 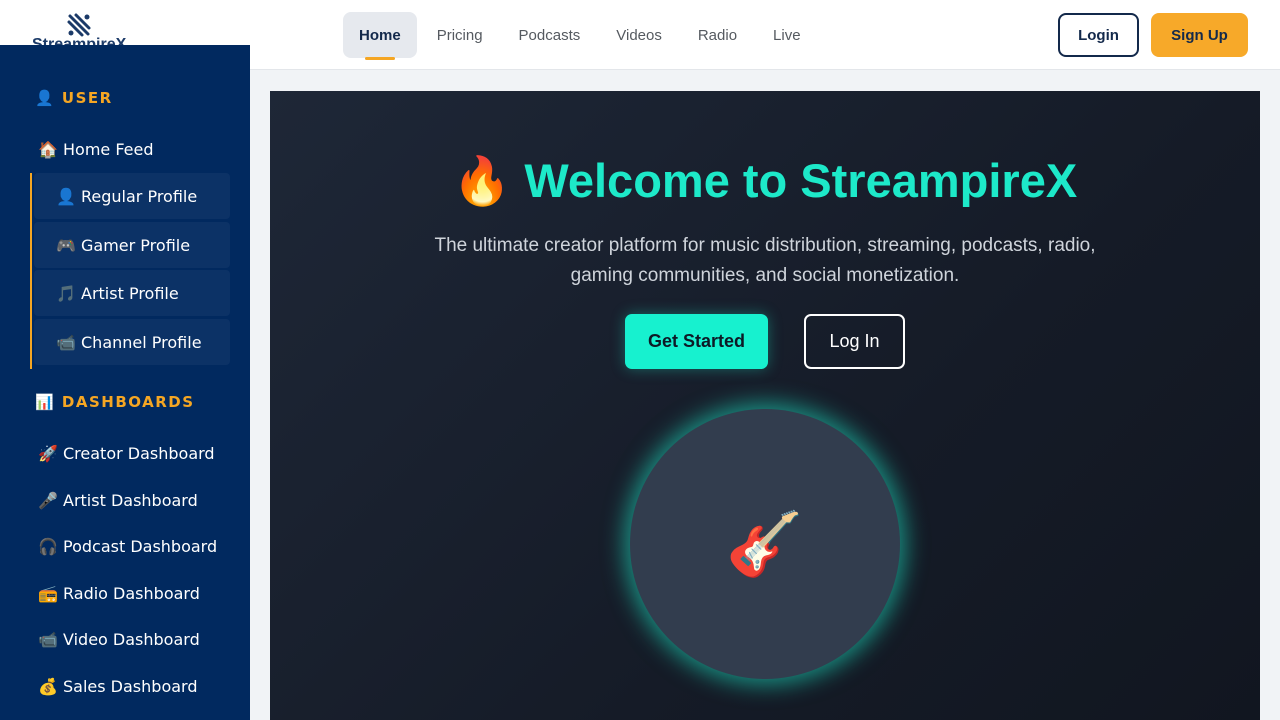 I want to click on nav-videos: Videos, so click(x=639, y=35).